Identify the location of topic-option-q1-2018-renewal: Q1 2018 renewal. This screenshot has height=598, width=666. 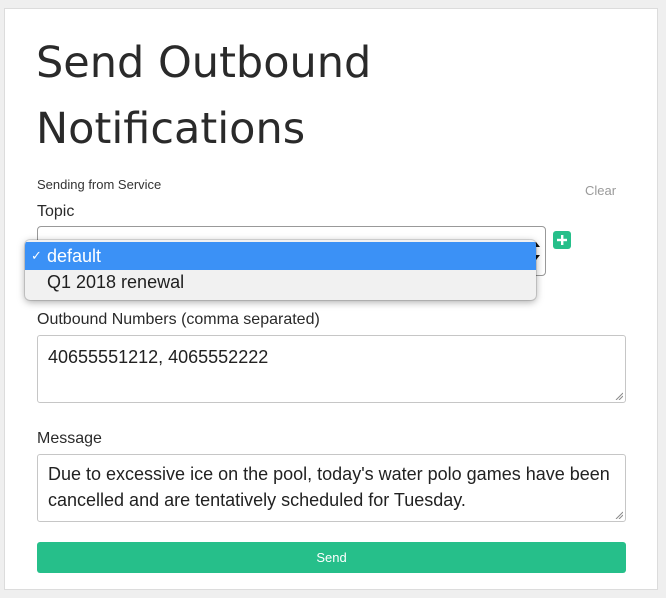
(280, 282).